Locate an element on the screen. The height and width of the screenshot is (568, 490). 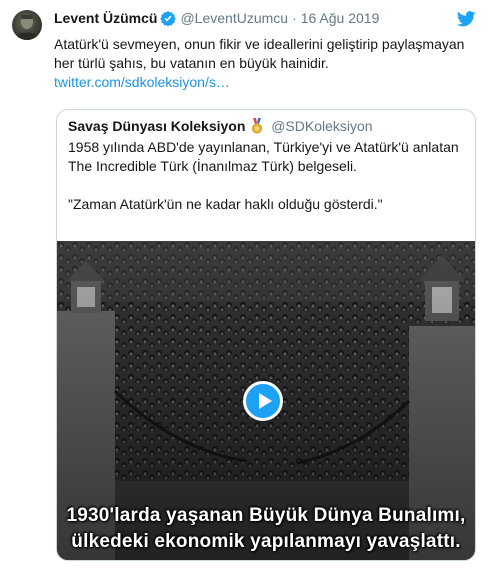
tweet-header: Levent Üzümcü @LeventUzumcu · 16 Ağu 2019 is located at coordinates (266, 20).